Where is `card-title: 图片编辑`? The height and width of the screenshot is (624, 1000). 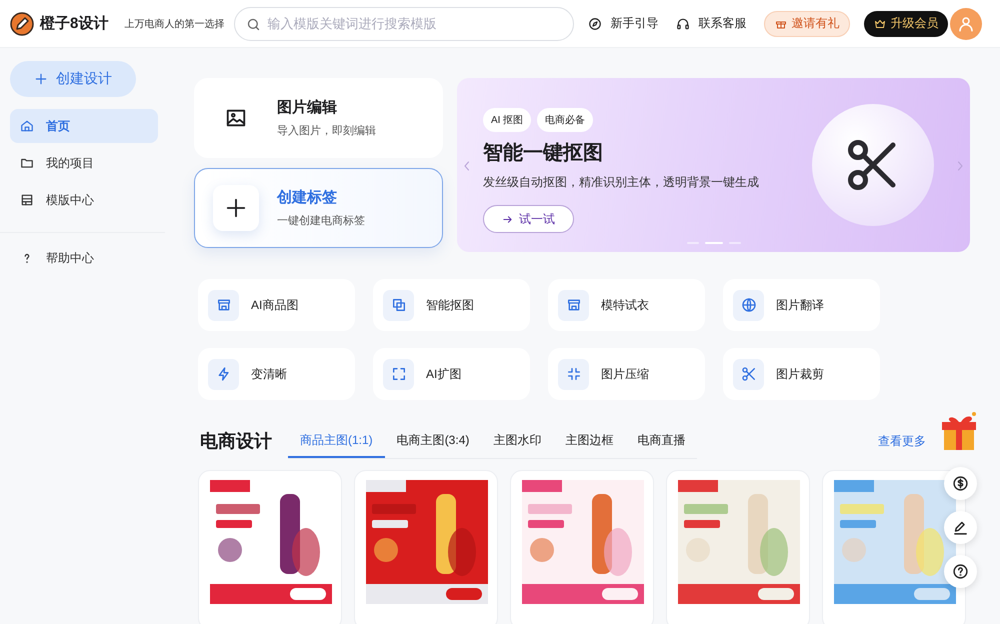
card-title: 图片编辑 is located at coordinates (307, 107).